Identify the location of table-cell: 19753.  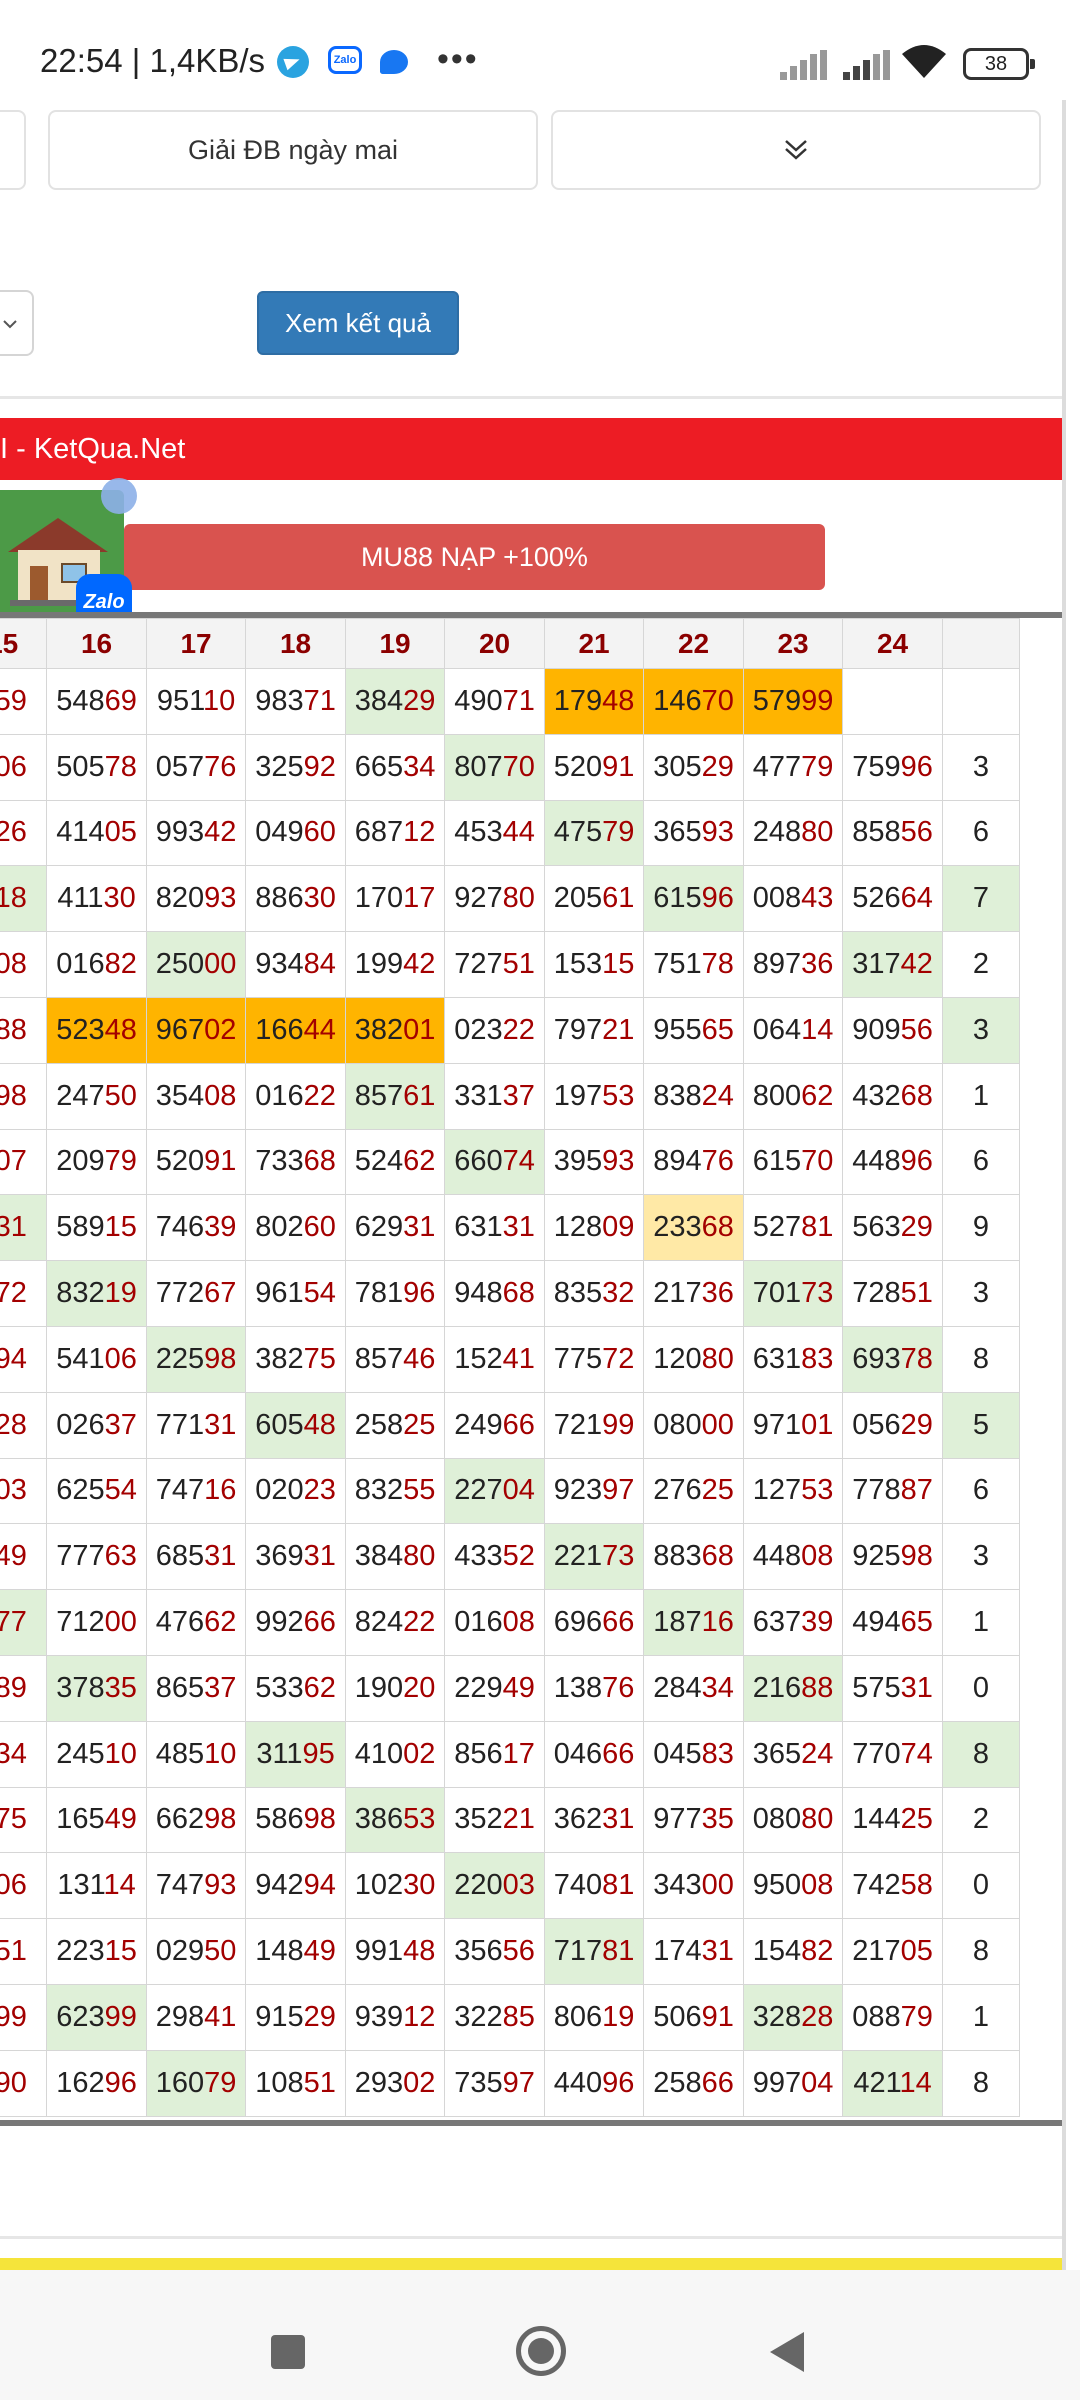
(594, 1096).